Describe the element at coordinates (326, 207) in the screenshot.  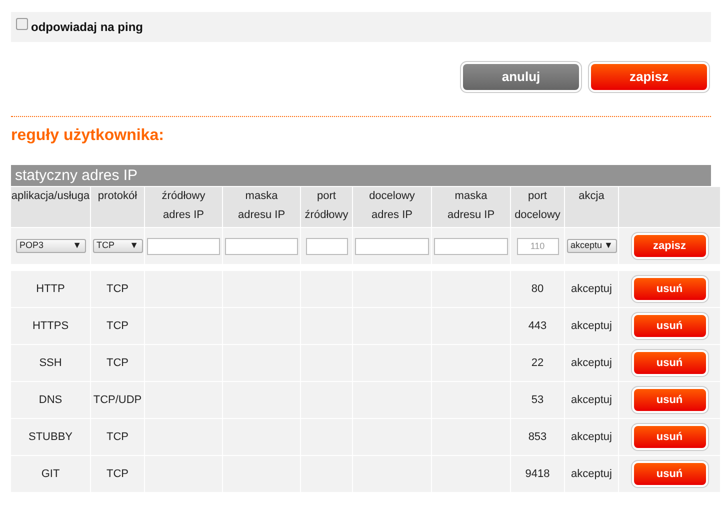
I see `column-header: port źródłowy` at that location.